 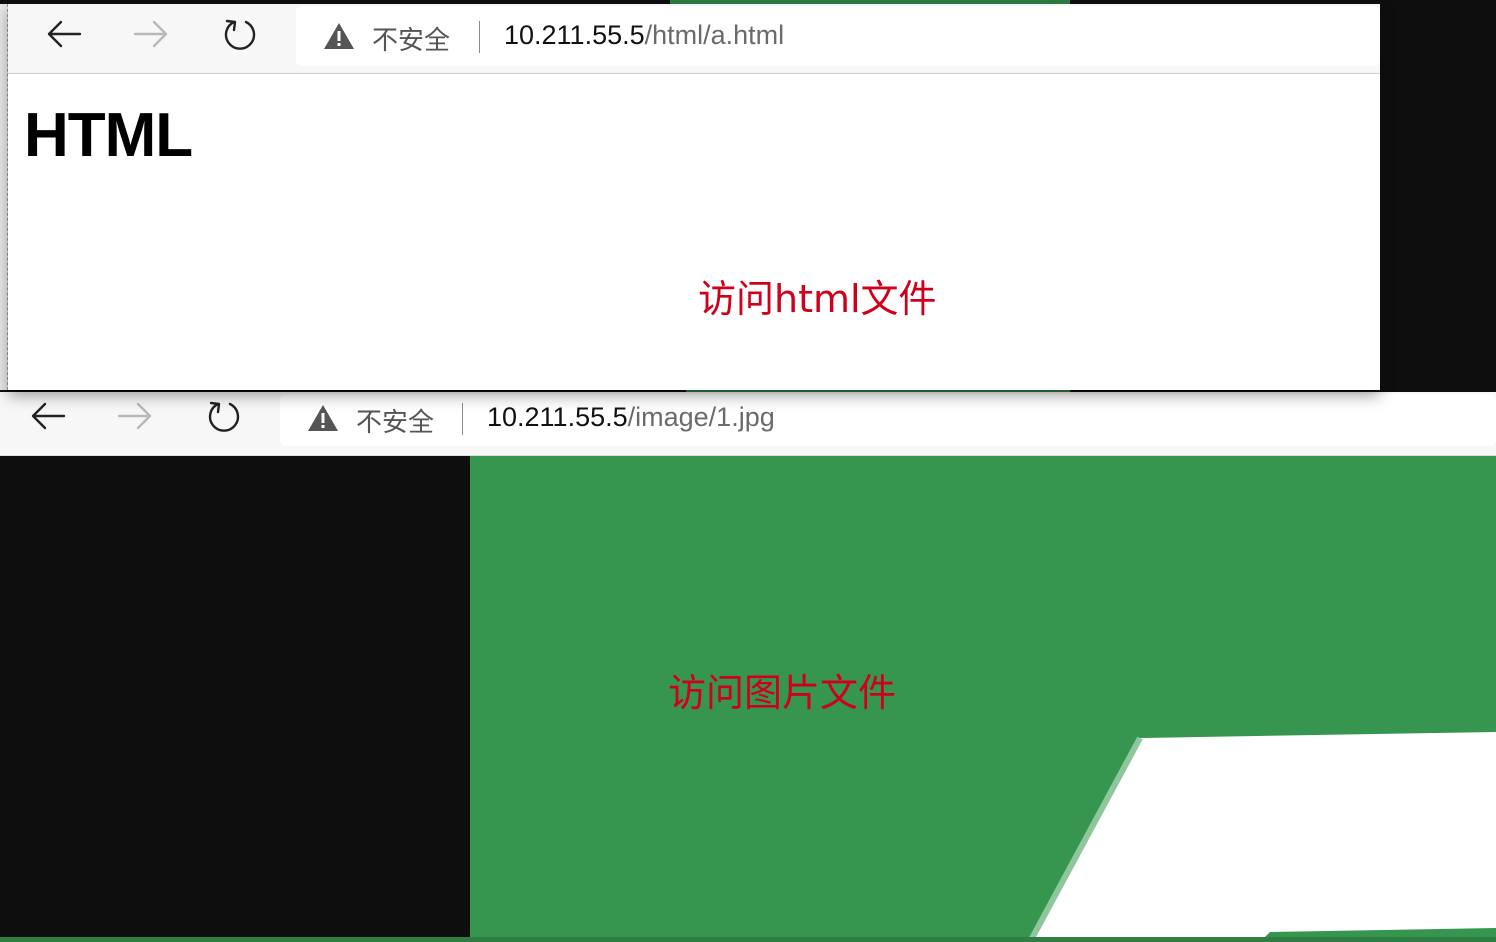 I want to click on annotation-image: 访问图片文件, so click(x=782, y=693).